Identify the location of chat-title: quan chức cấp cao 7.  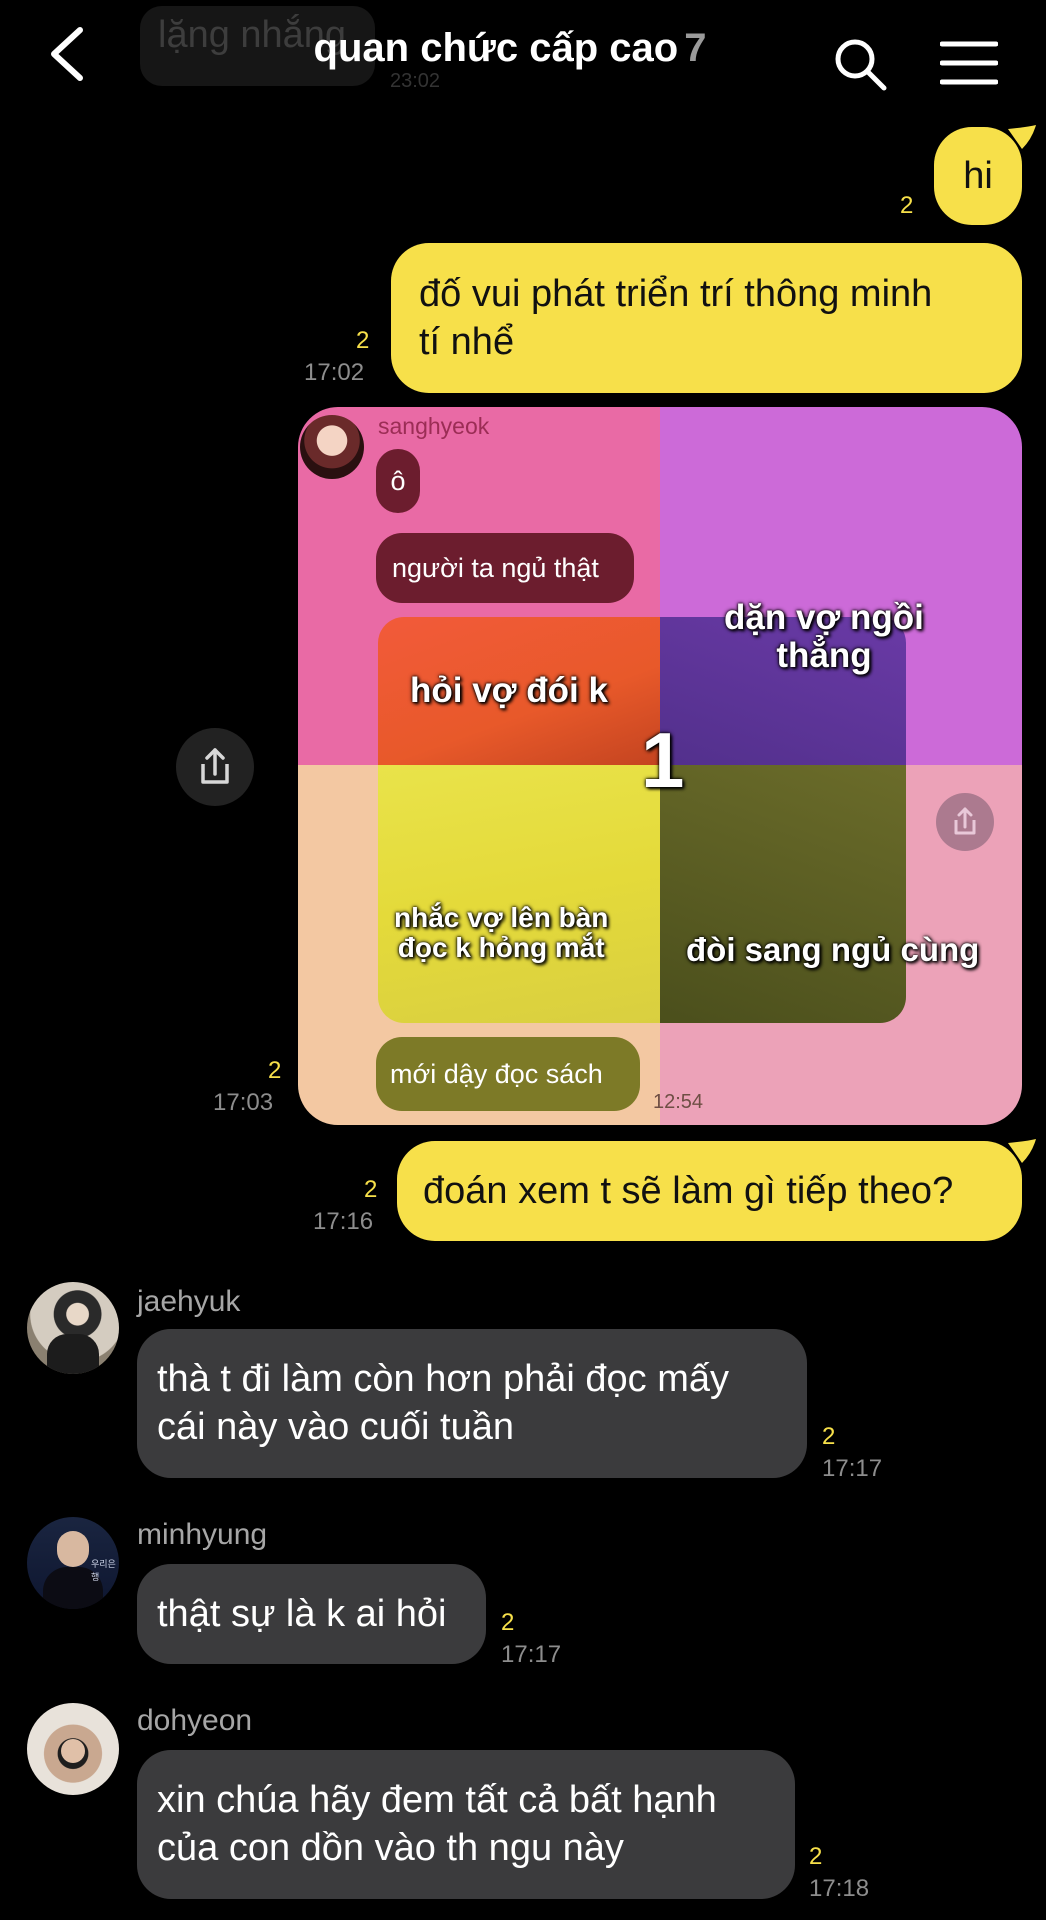
(510, 48).